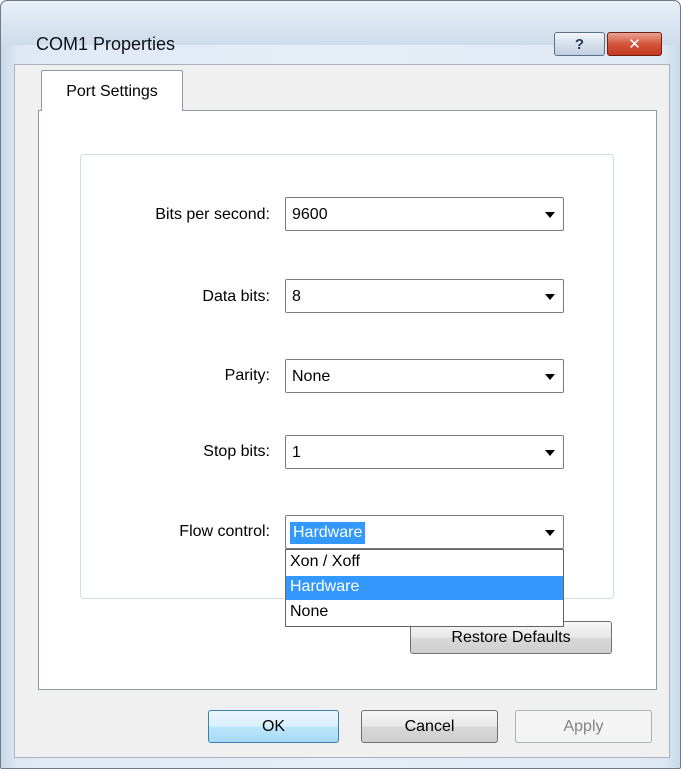  What do you see at coordinates (212, 214) in the screenshot?
I see `bits-per-second-label: Bits per second:` at bounding box center [212, 214].